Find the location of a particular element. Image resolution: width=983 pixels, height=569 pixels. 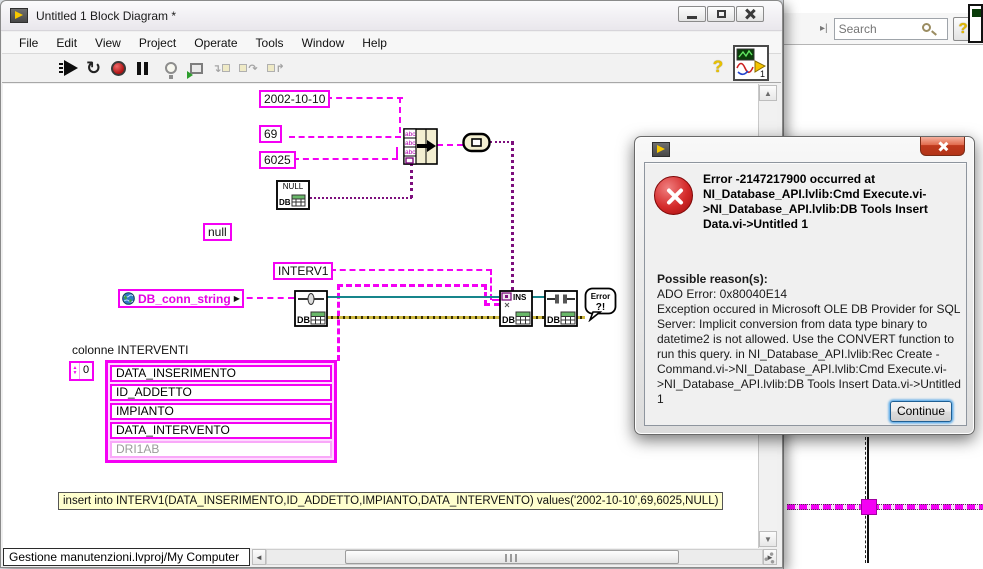

continuous-run-button: ↻ is located at coordinates (93, 68).